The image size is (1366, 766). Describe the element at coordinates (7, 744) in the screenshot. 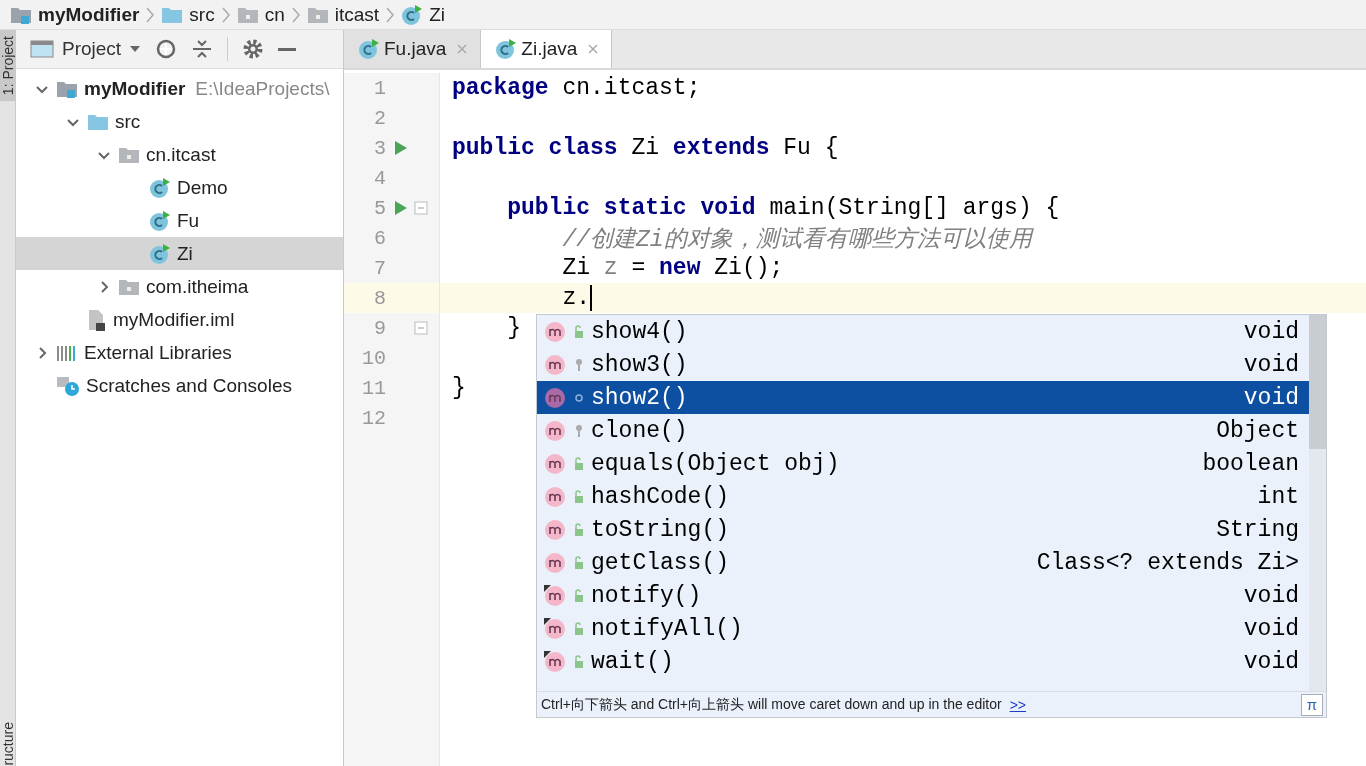

I see `tool-window-tab: ructure` at that location.